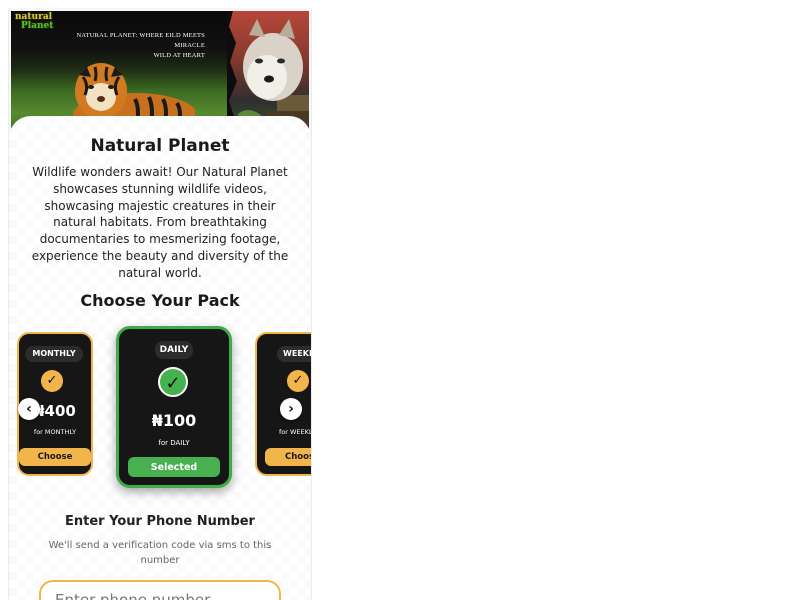 Image resolution: width=800 pixels, height=600 pixels. I want to click on pack-price: ₦100, so click(174, 420).